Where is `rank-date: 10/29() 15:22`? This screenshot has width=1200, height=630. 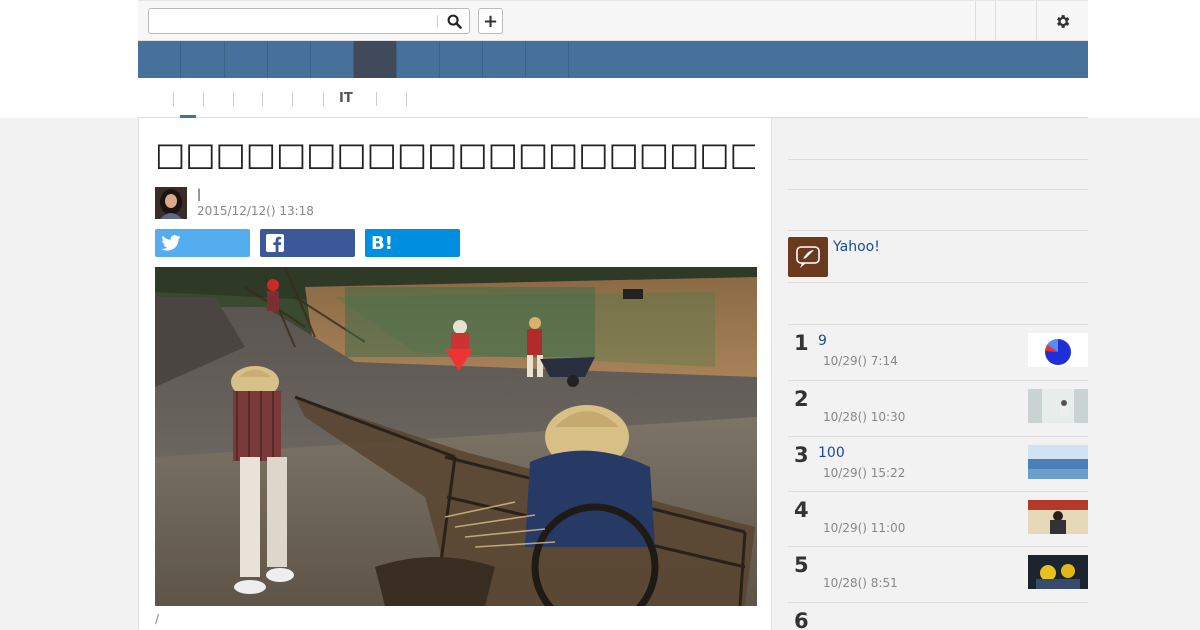 rank-date: 10/29() 15:22 is located at coordinates (864, 473).